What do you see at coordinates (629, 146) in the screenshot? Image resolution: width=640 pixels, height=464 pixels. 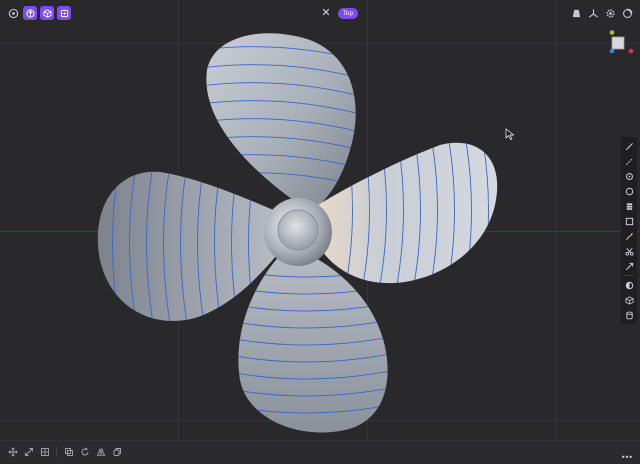 I see `line-tool-icon` at bounding box center [629, 146].